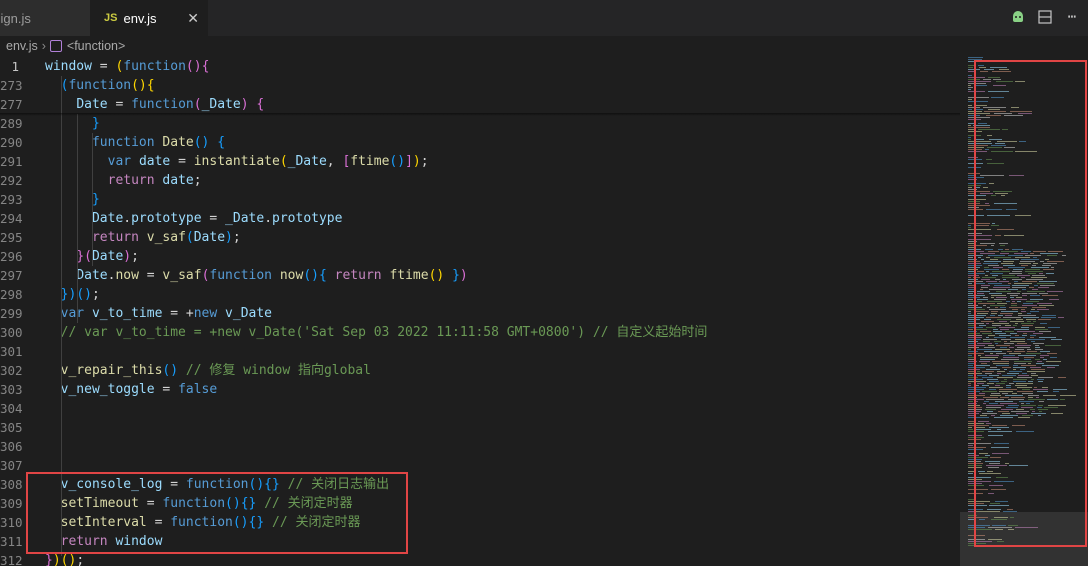 This screenshot has width=1088, height=566. Describe the element at coordinates (241, 275) in the screenshot. I see `code-token: function` at that location.